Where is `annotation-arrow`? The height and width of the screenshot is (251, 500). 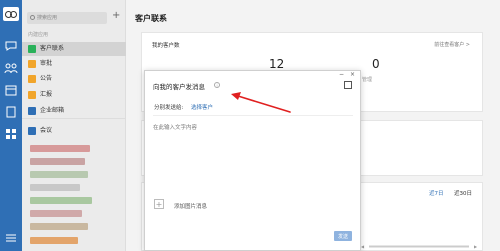
annotation-arrow is located at coordinates (261, 102).